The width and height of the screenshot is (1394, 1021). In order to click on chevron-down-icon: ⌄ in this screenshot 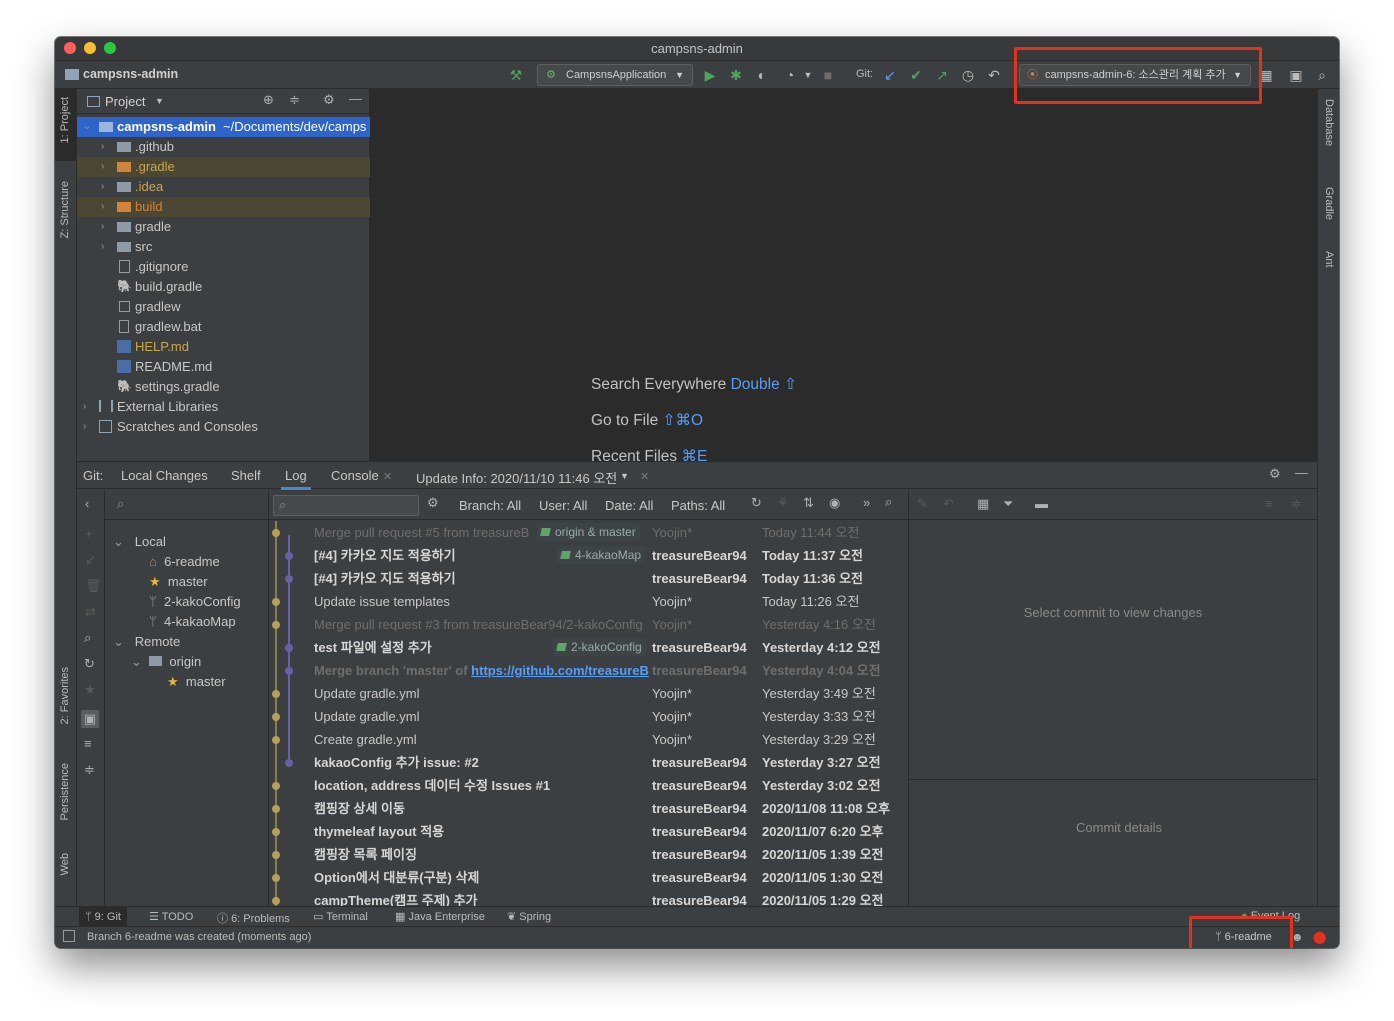, I will do `click(87, 127)`.